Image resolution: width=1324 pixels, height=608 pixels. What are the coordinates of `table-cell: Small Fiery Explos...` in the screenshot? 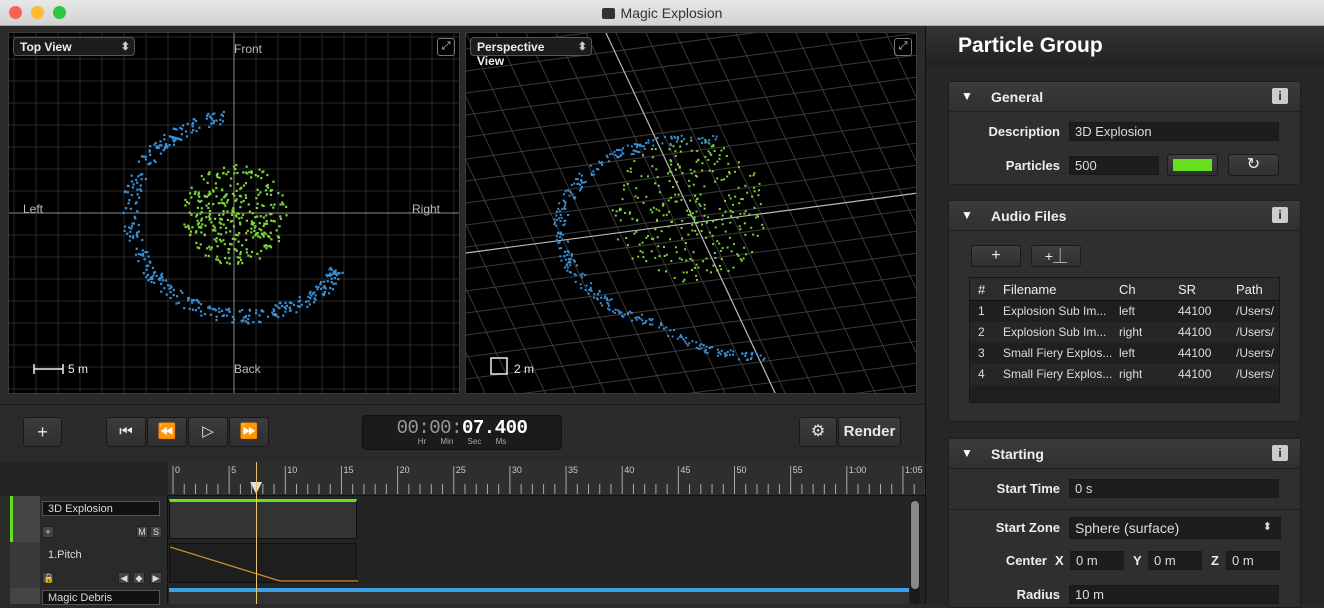 It's located at (1058, 374).